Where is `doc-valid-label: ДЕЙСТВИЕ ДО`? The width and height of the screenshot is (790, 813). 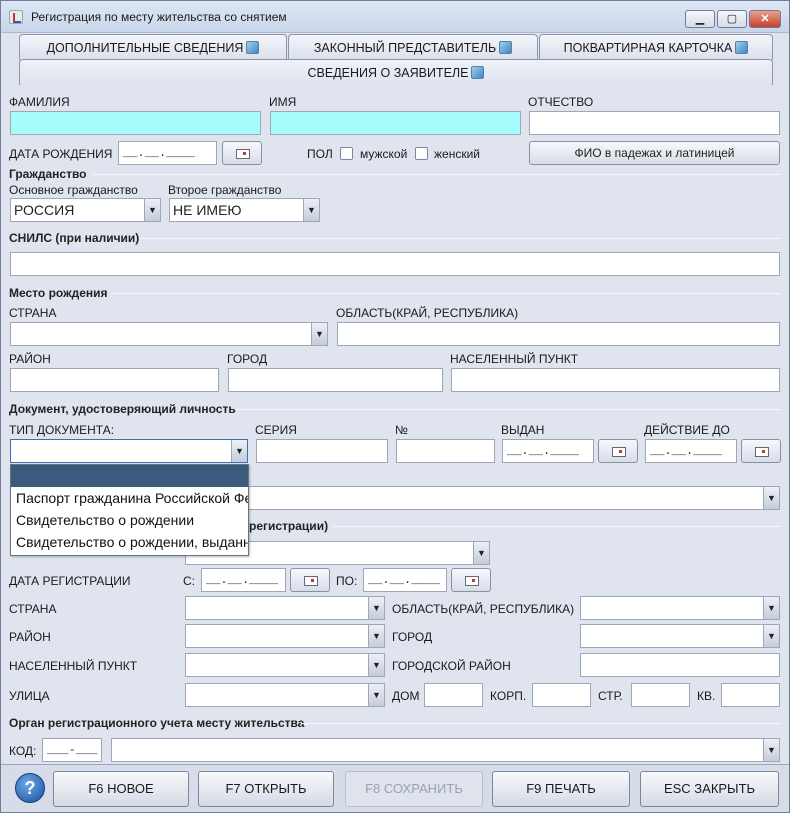 doc-valid-label: ДЕЙСТВИЕ ДО is located at coordinates (687, 430).